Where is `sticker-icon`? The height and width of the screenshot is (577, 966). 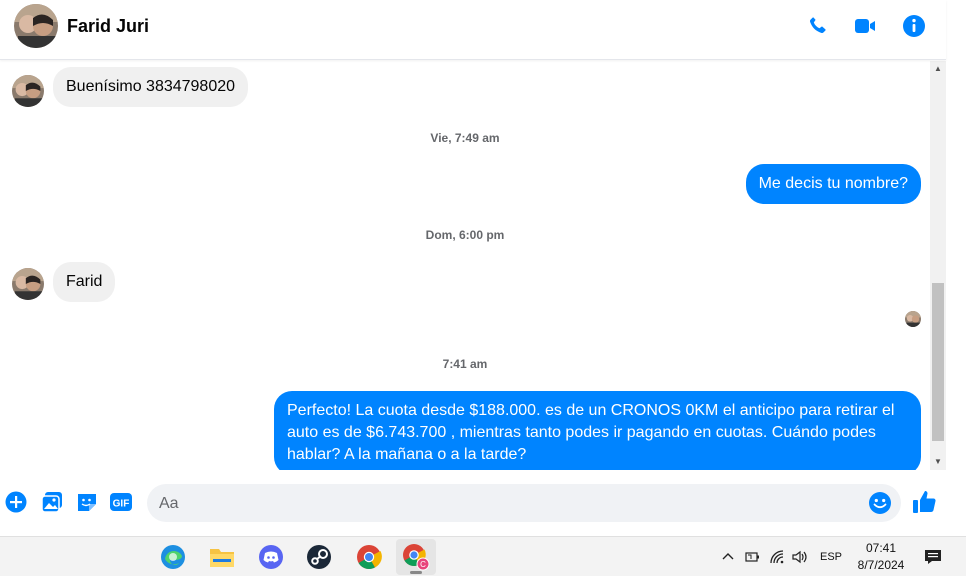
sticker-icon is located at coordinates (87, 502).